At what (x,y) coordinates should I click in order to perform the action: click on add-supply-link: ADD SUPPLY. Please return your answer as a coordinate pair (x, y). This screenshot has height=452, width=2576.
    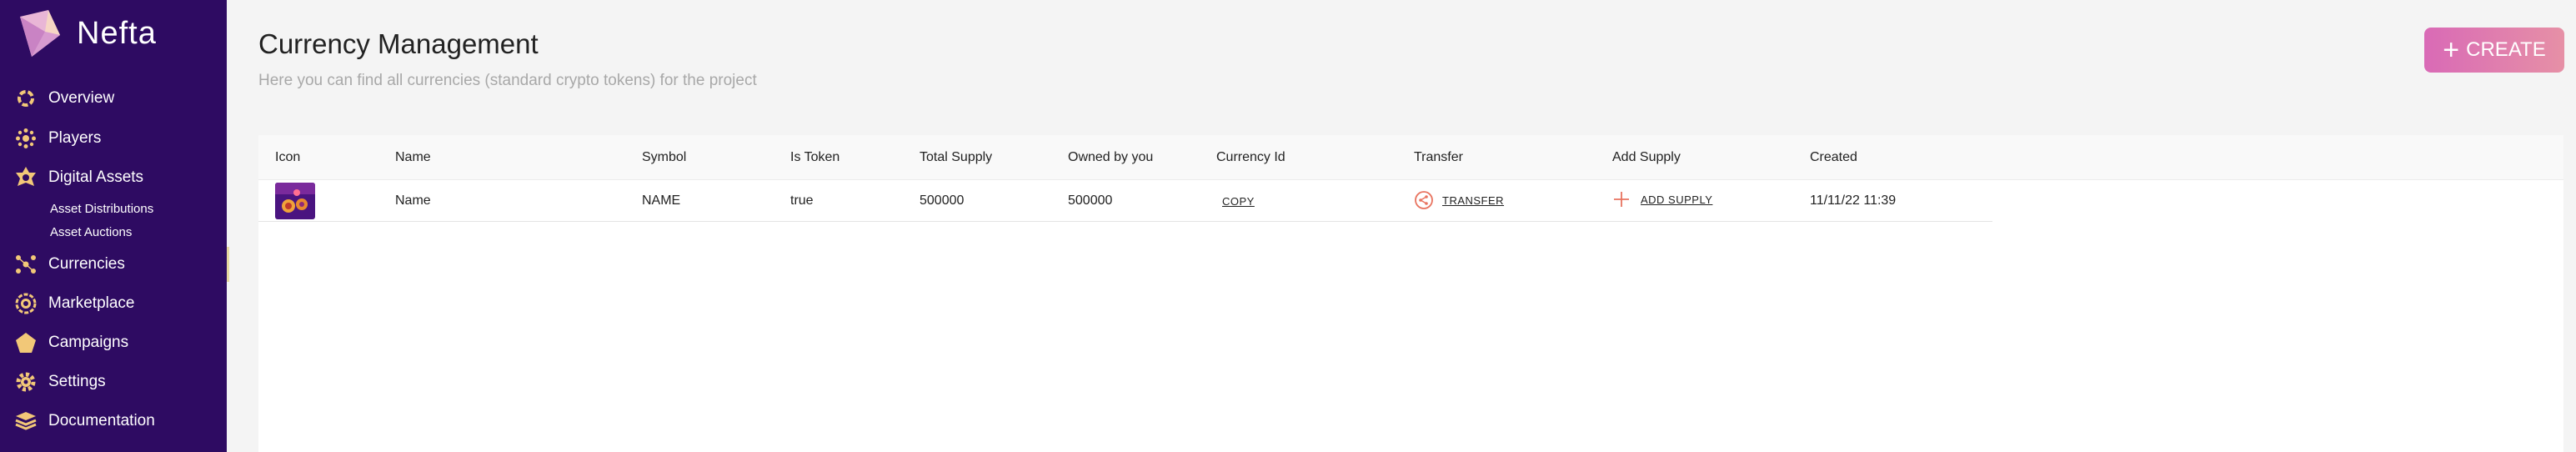
    Looking at the image, I should click on (1662, 199).